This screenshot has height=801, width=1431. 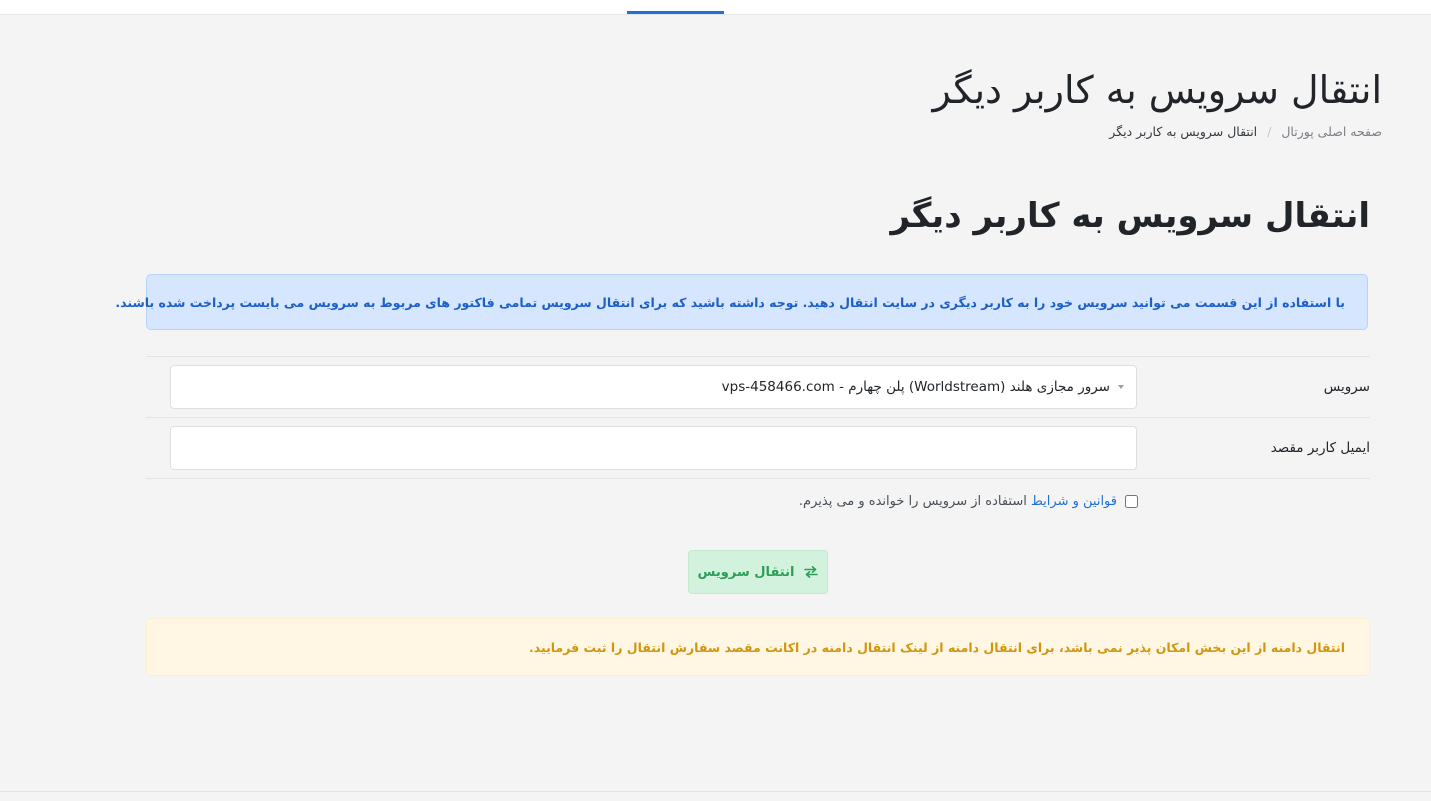 I want to click on terms-checkbox, so click(x=1131, y=501).